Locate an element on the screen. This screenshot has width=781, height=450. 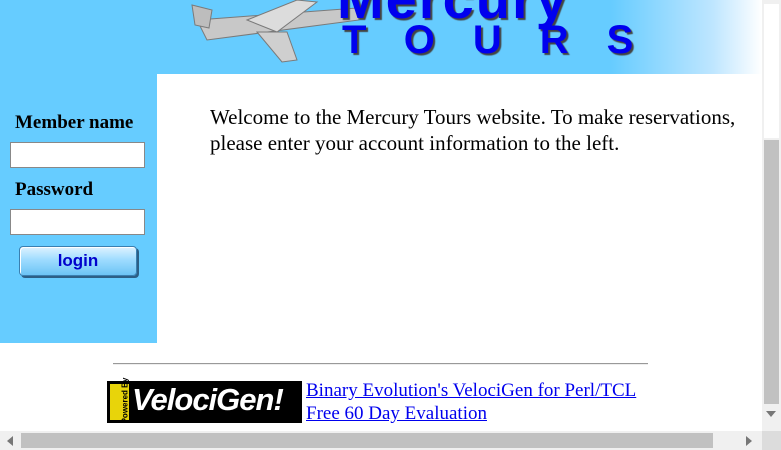
vertical-scroll-thumb is located at coordinates (771, 272).